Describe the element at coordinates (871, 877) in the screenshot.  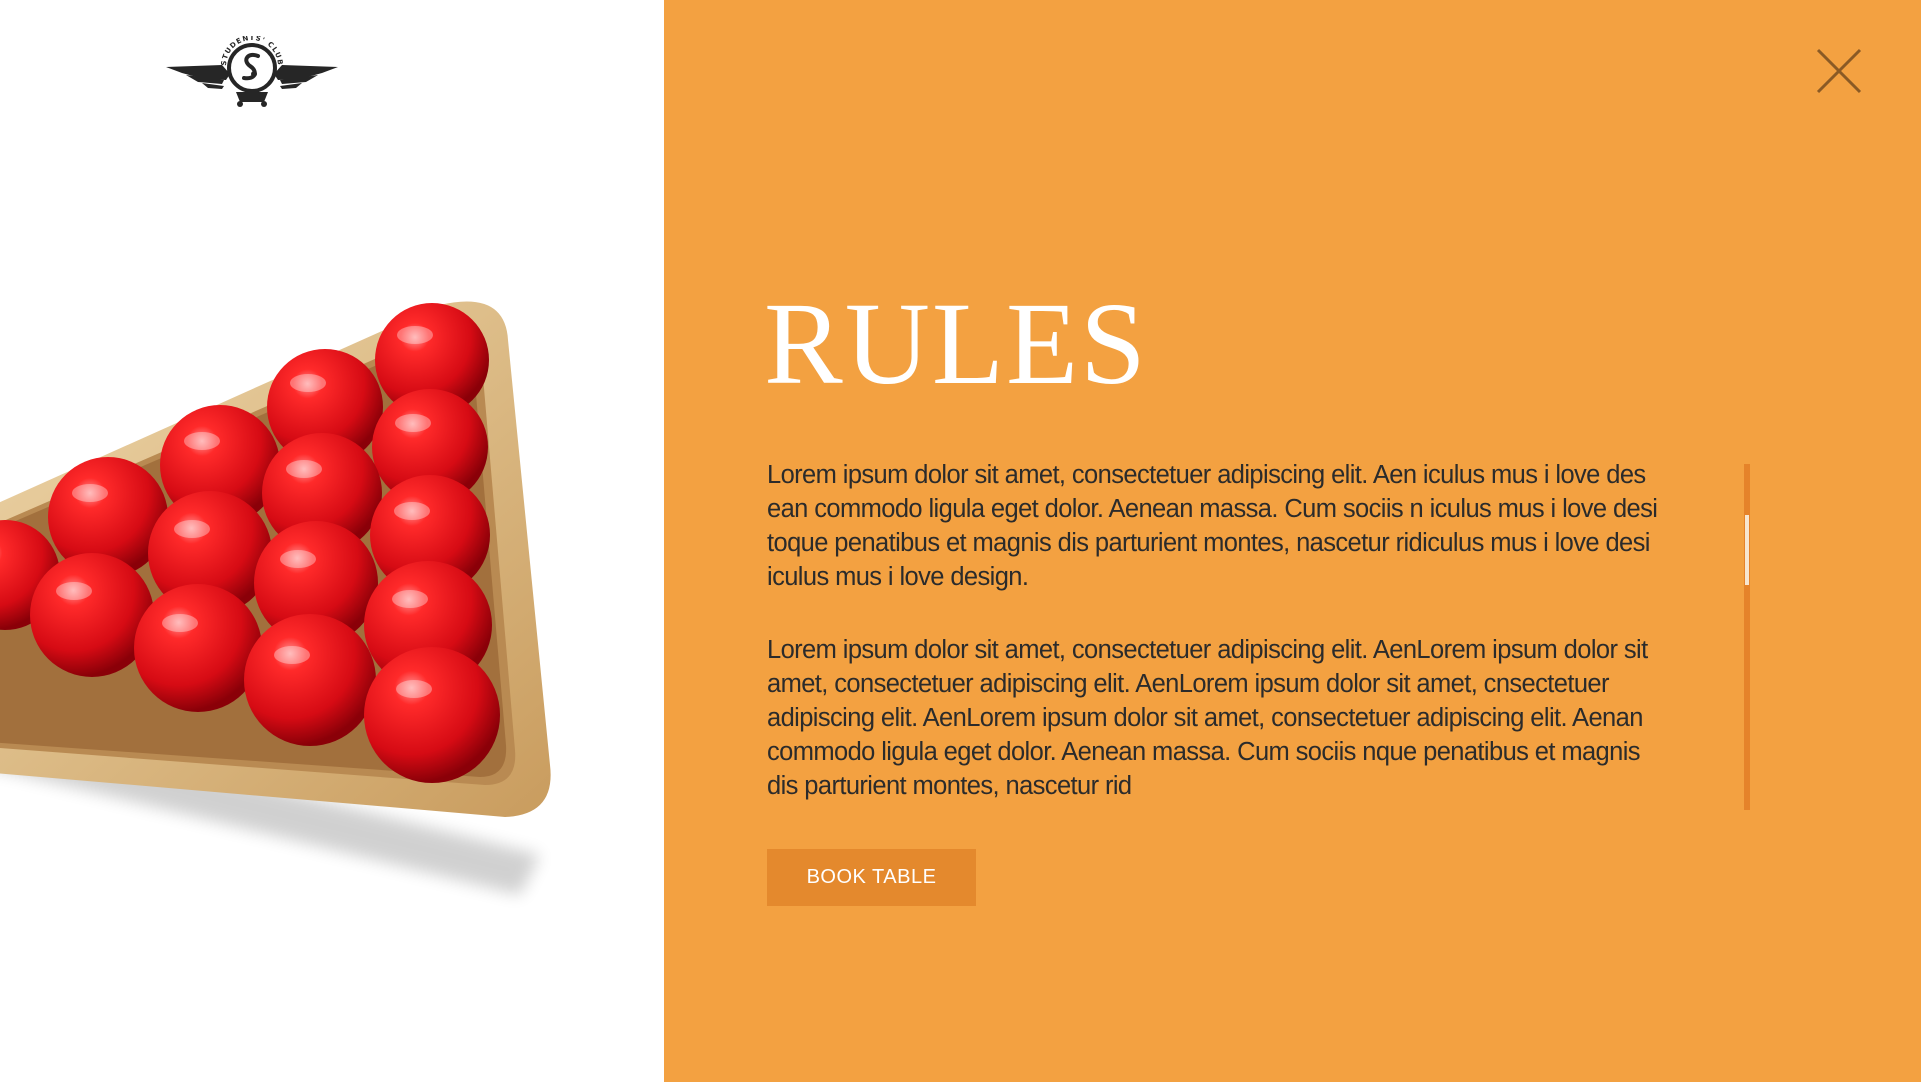
I see `book-table-button: BOOK TABLE` at that location.